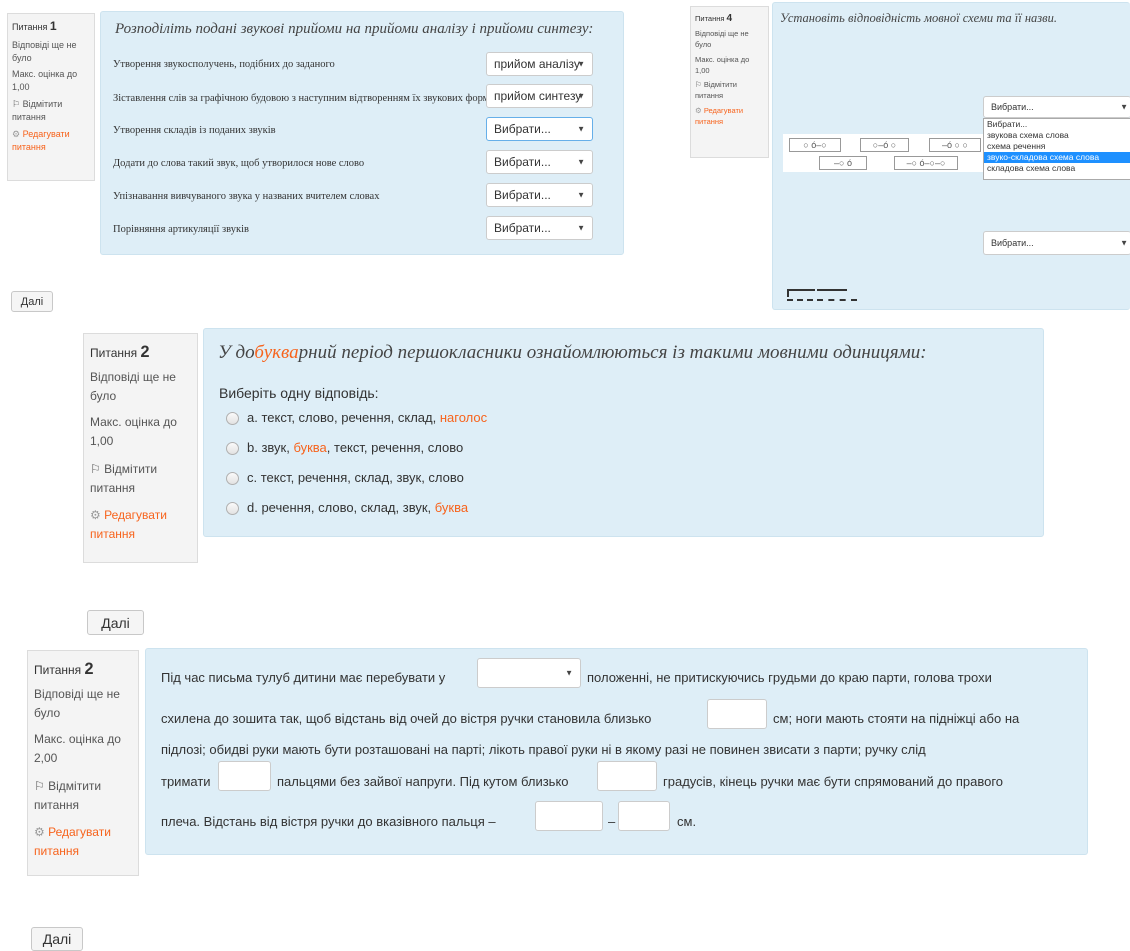 The width and height of the screenshot is (1130, 951). What do you see at coordinates (737, 714) in the screenshot?
I see `q2b-input-distance` at bounding box center [737, 714].